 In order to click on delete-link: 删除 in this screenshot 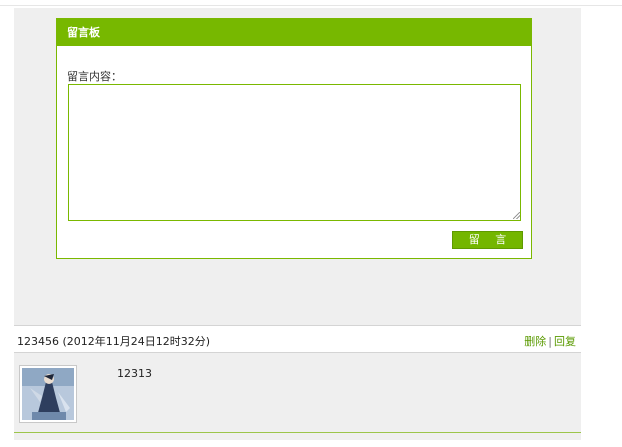, I will do `click(535, 341)`.